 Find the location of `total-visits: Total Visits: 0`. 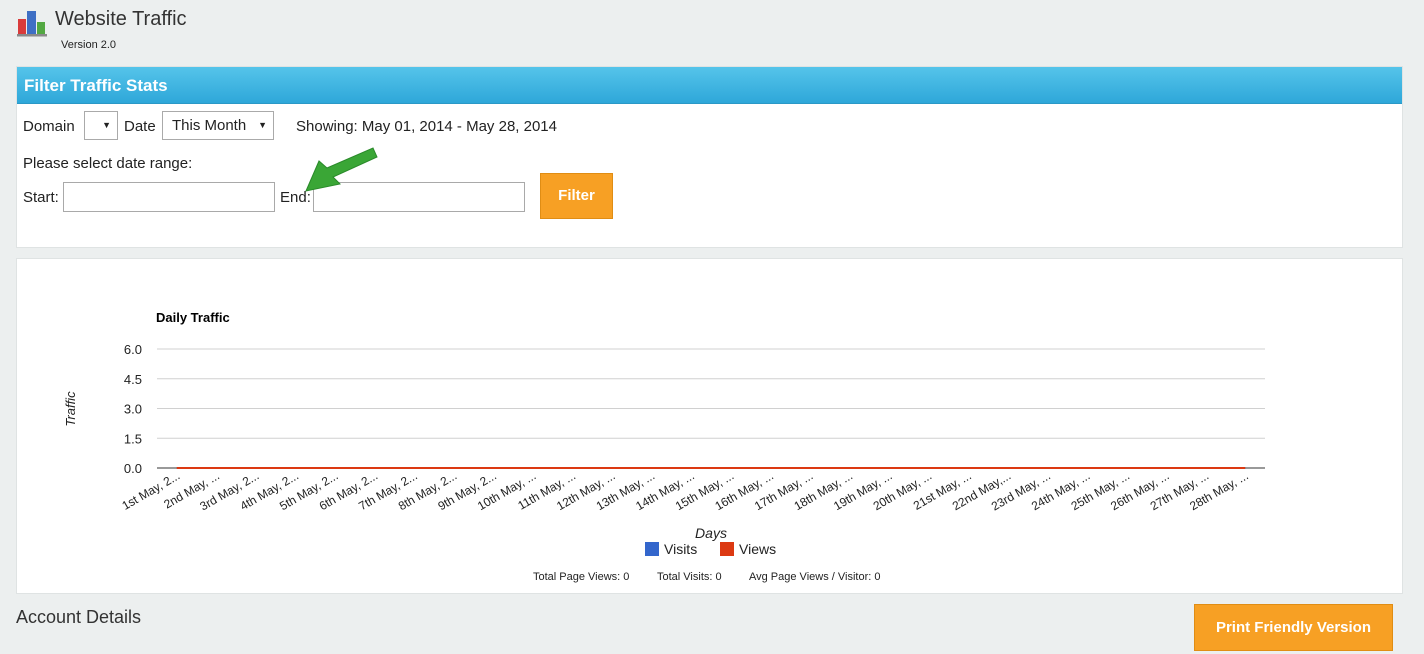

total-visits: Total Visits: 0 is located at coordinates (689, 577).